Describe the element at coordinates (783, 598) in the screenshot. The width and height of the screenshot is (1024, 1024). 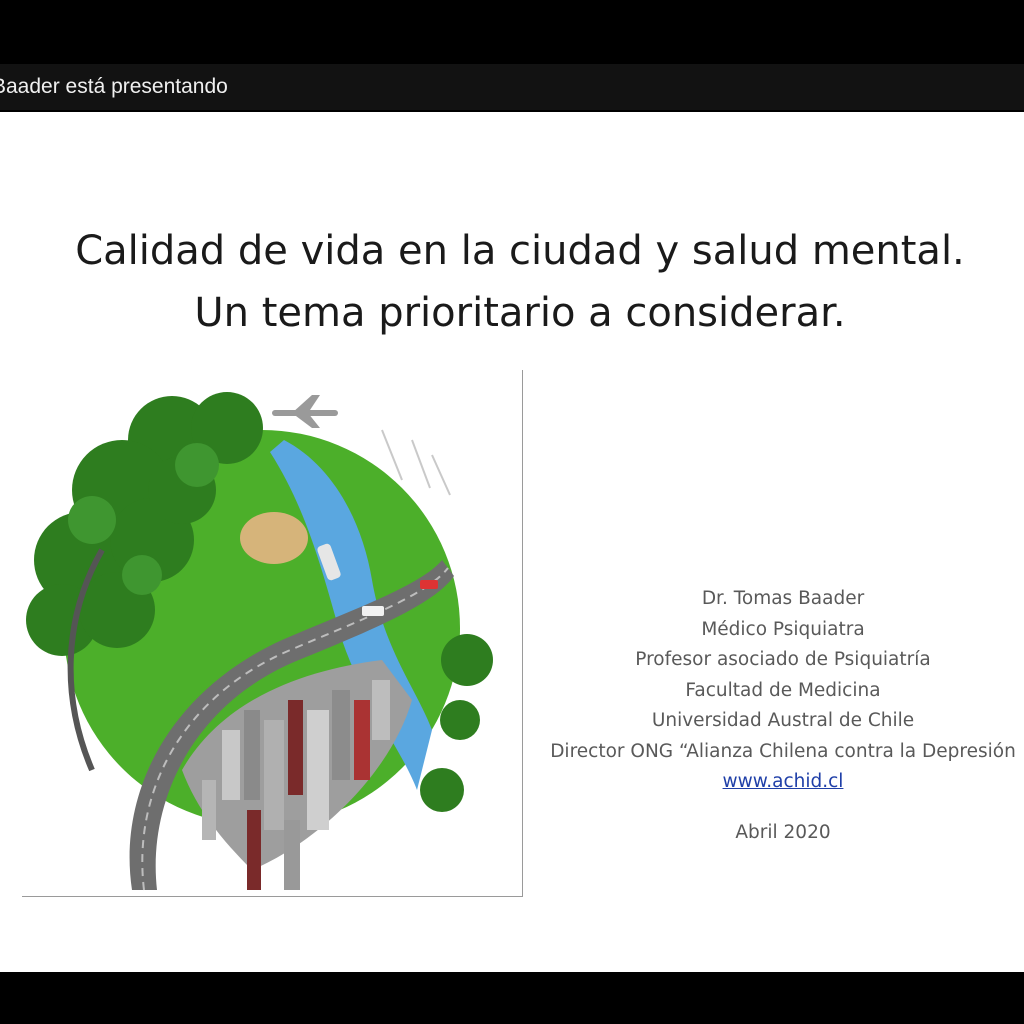
I see `author-name: Dr. Tomas Baader` at that location.